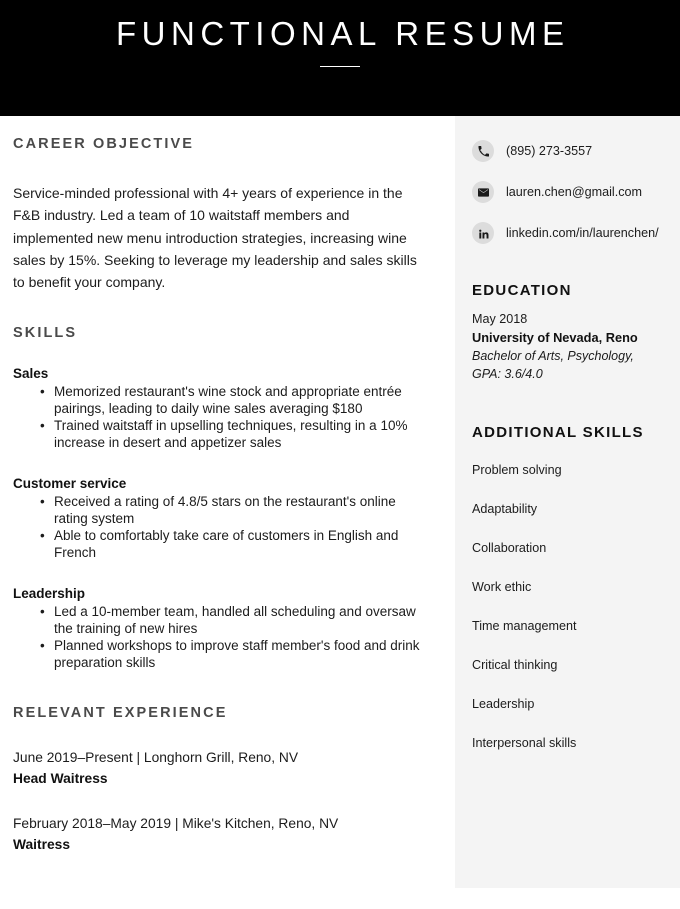 The height and width of the screenshot is (909, 680). Describe the element at coordinates (60, 779) in the screenshot. I see `experience-job-title: Head Waitress` at that location.